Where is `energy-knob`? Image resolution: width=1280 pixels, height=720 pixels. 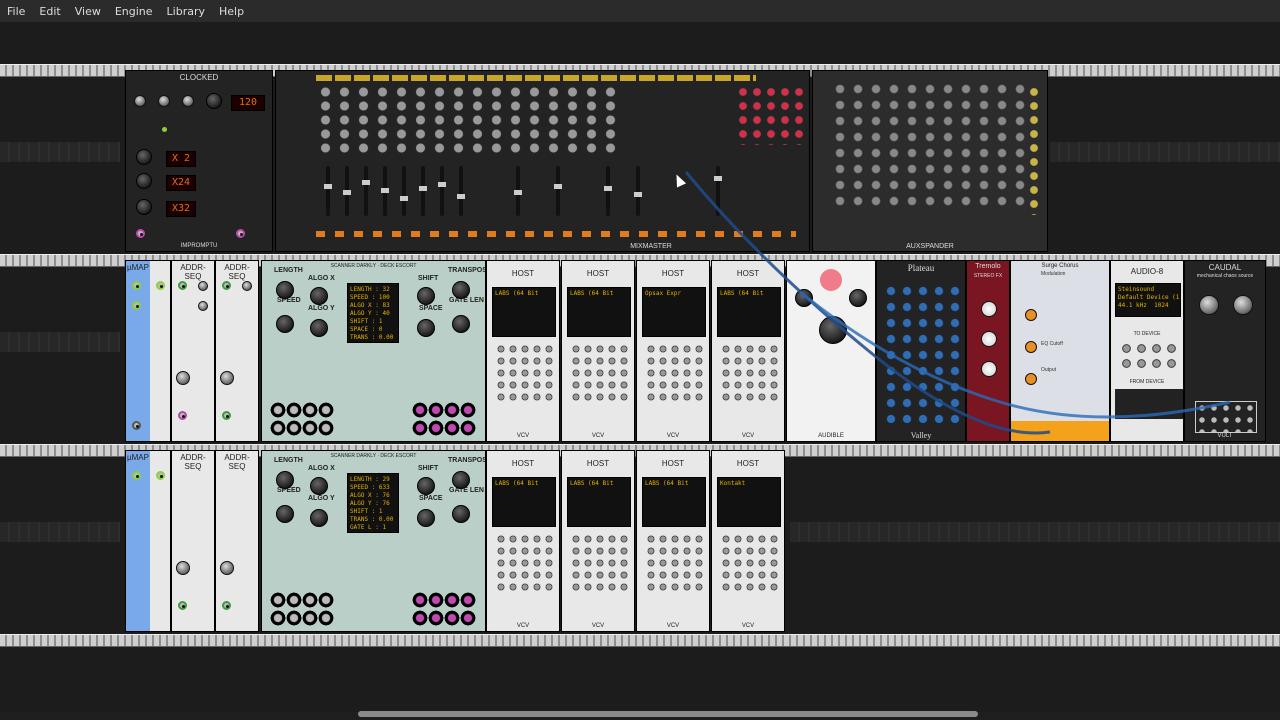
energy-knob is located at coordinates (1243, 305).